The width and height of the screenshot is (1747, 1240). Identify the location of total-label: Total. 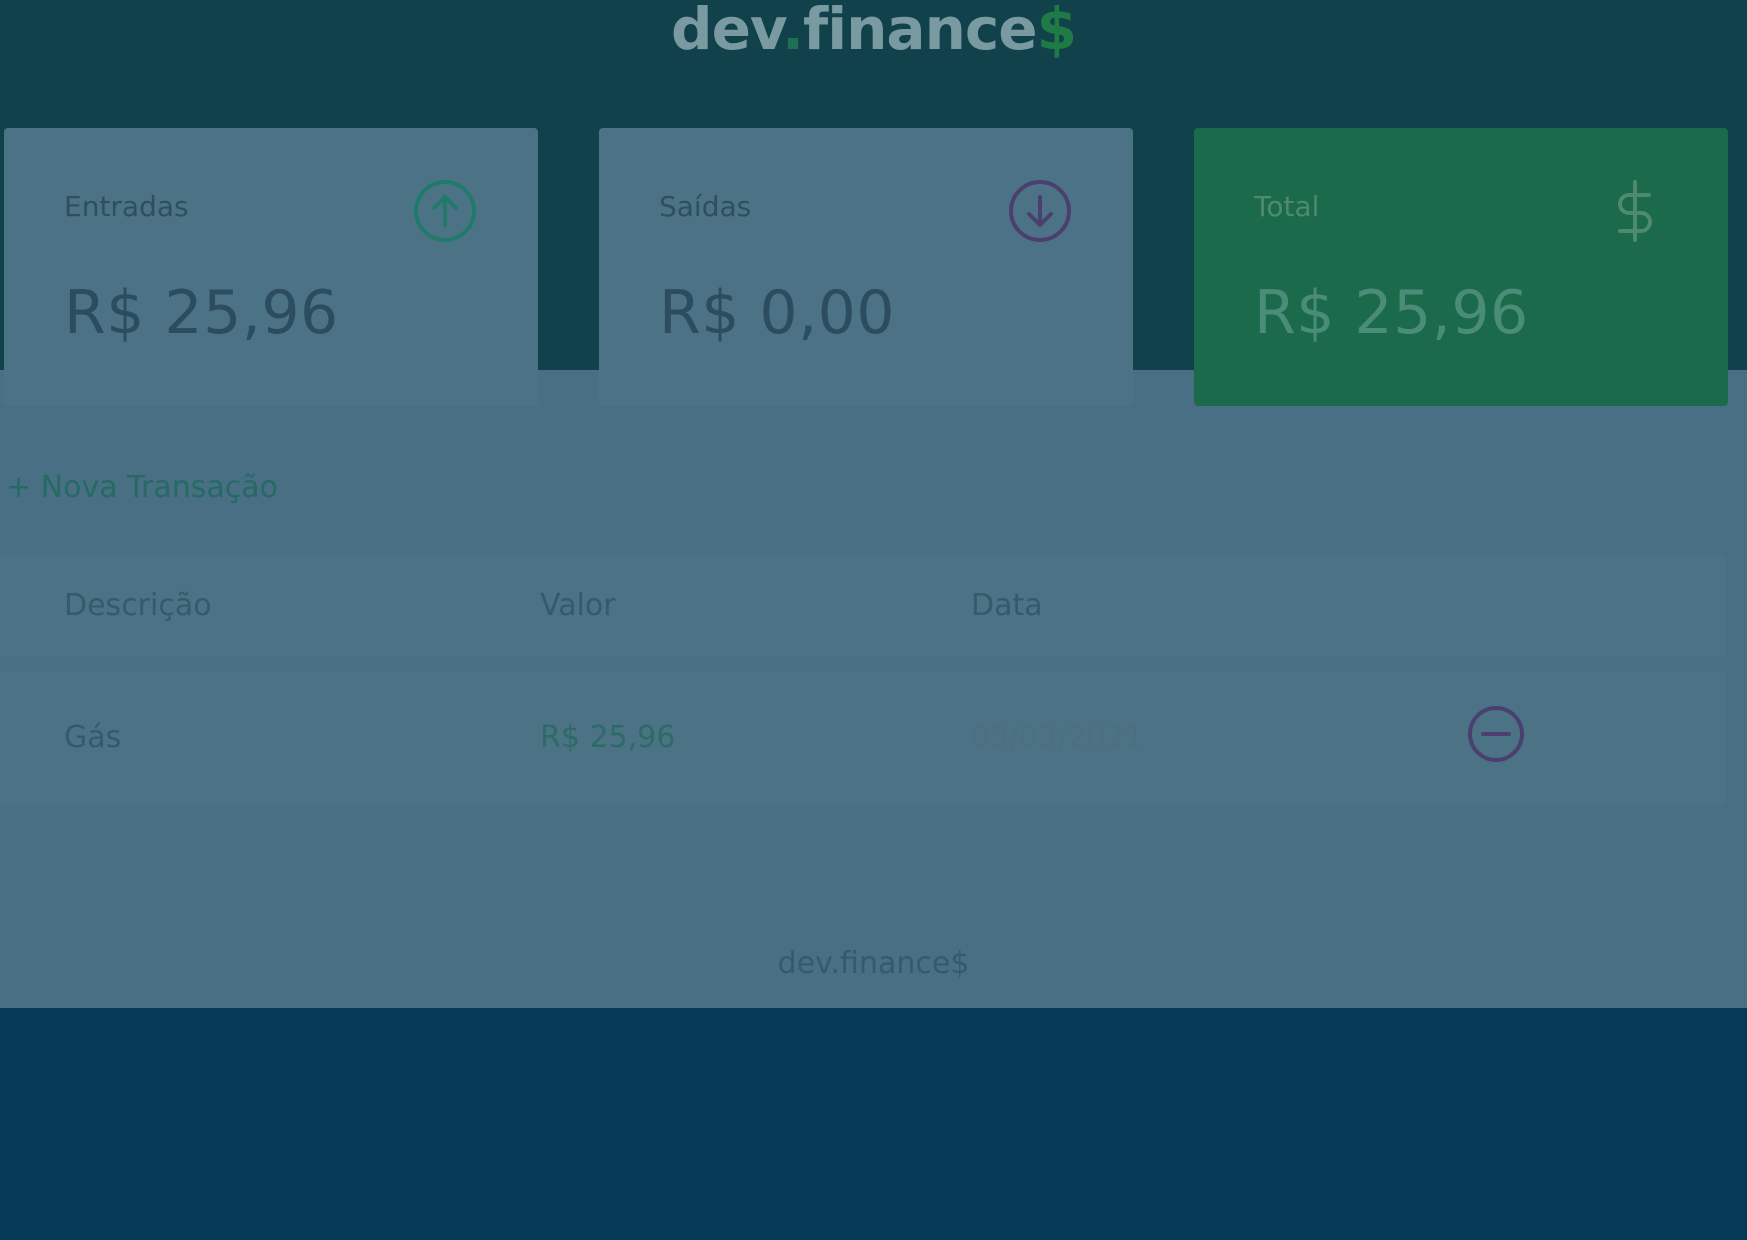
(1287, 206).